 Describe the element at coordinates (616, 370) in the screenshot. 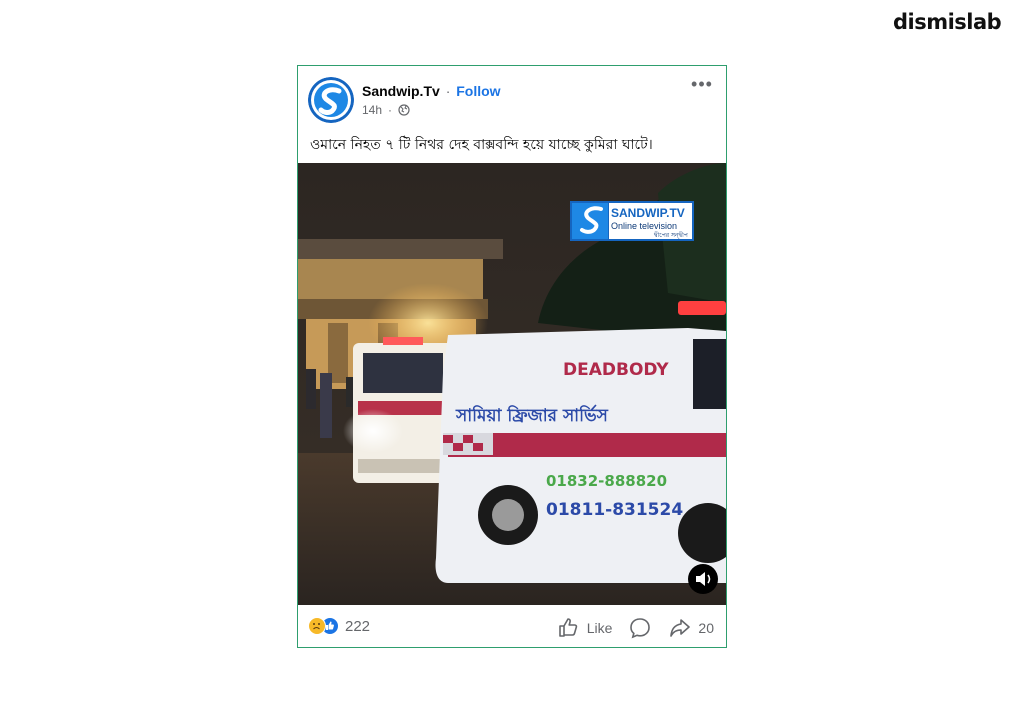

I see `van-label-deadbody: DEADBODY` at that location.